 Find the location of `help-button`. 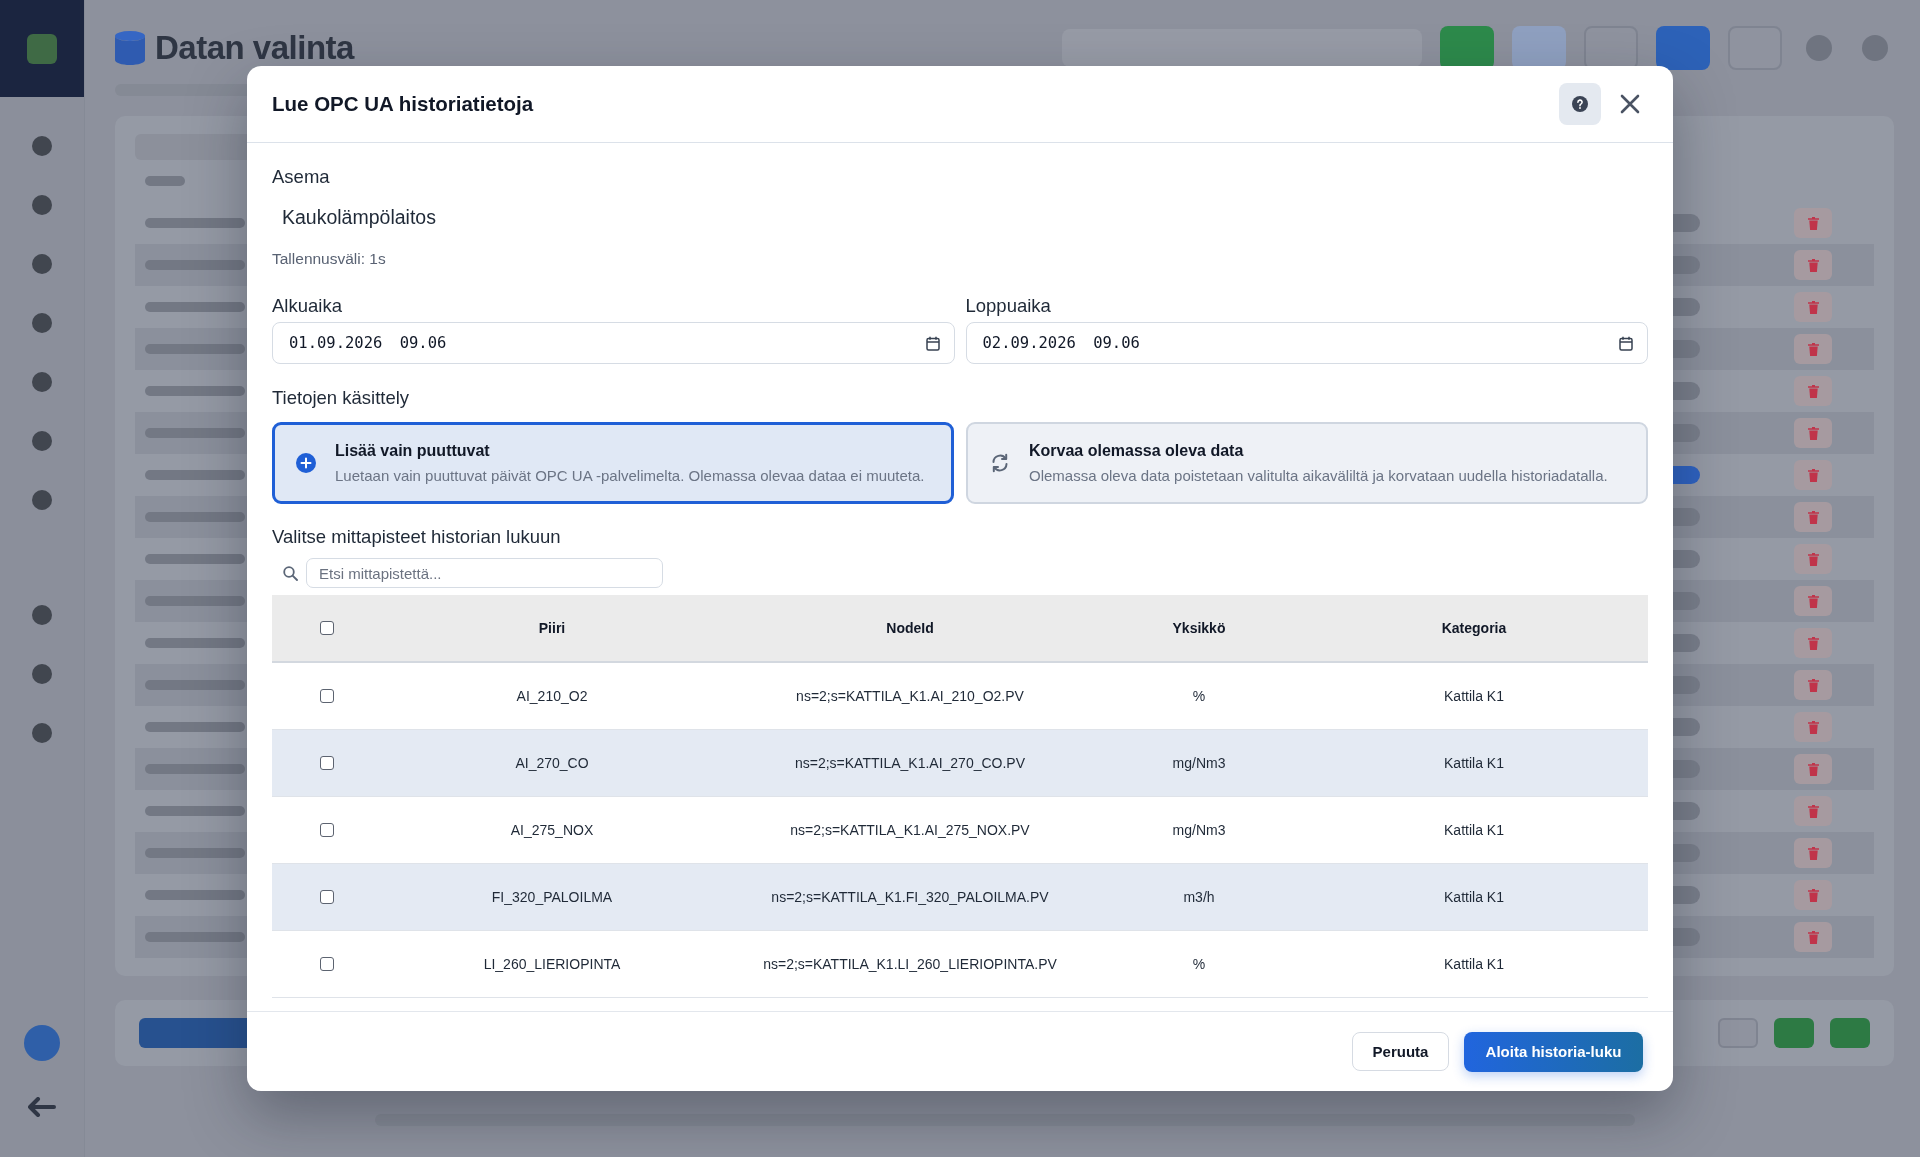

help-button is located at coordinates (1580, 104).